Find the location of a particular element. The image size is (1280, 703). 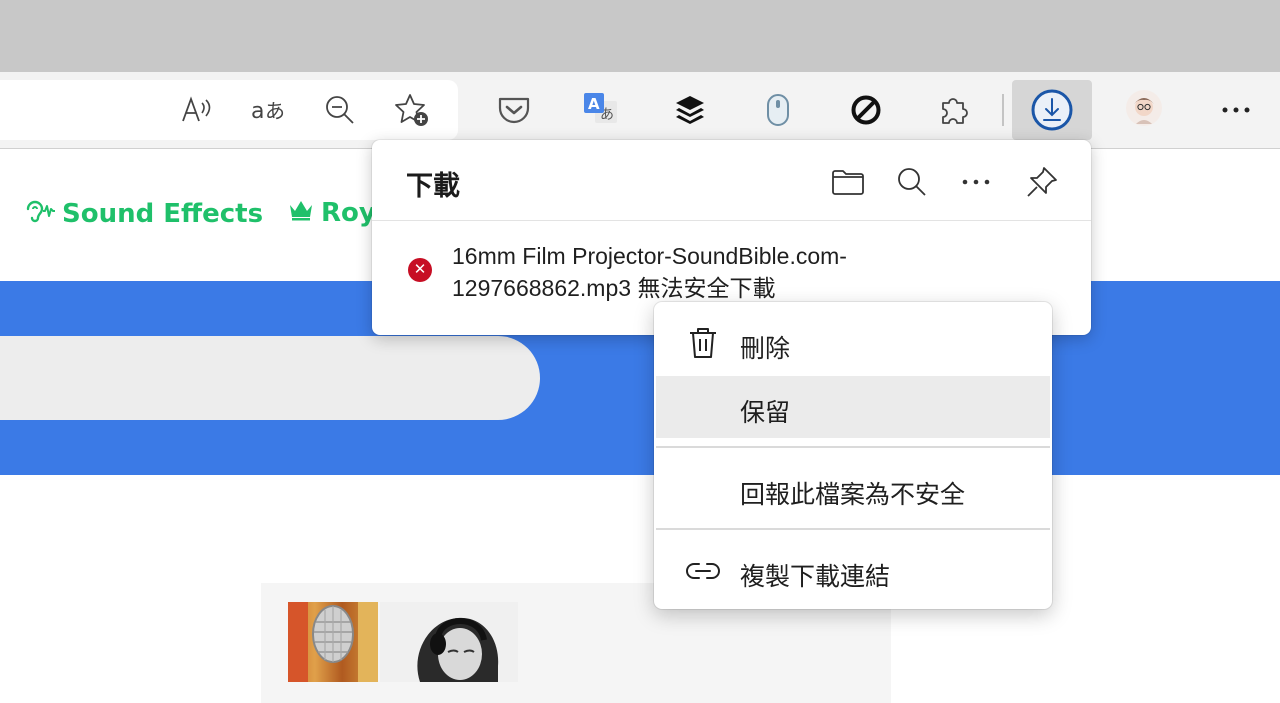

title-bar is located at coordinates (640, 36).